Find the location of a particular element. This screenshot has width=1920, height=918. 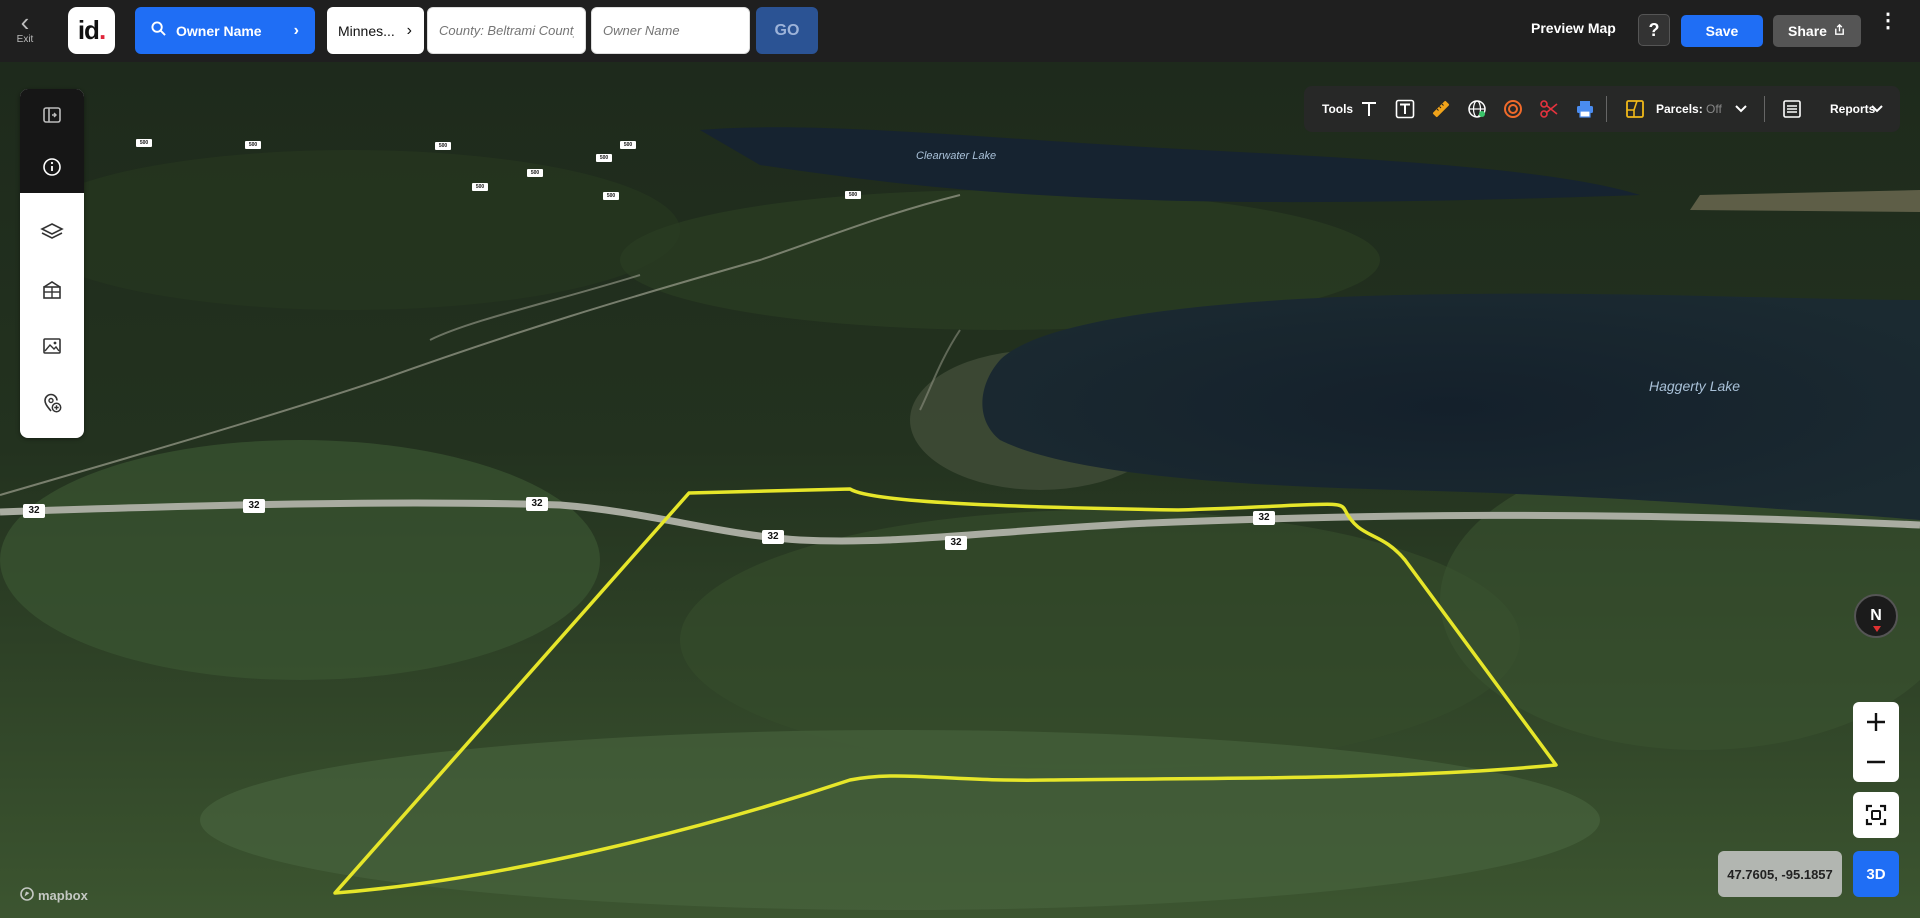

tools-label: Tools is located at coordinates (1338, 109).